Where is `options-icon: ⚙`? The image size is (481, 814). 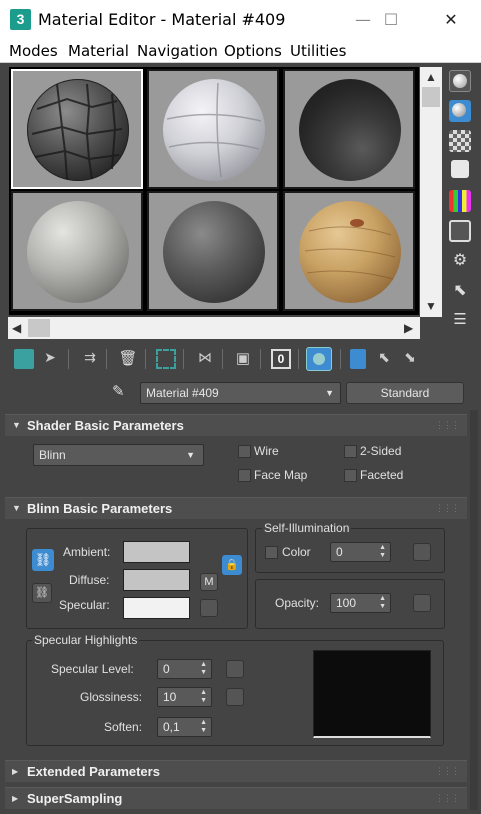 options-icon: ⚙ is located at coordinates (460, 261).